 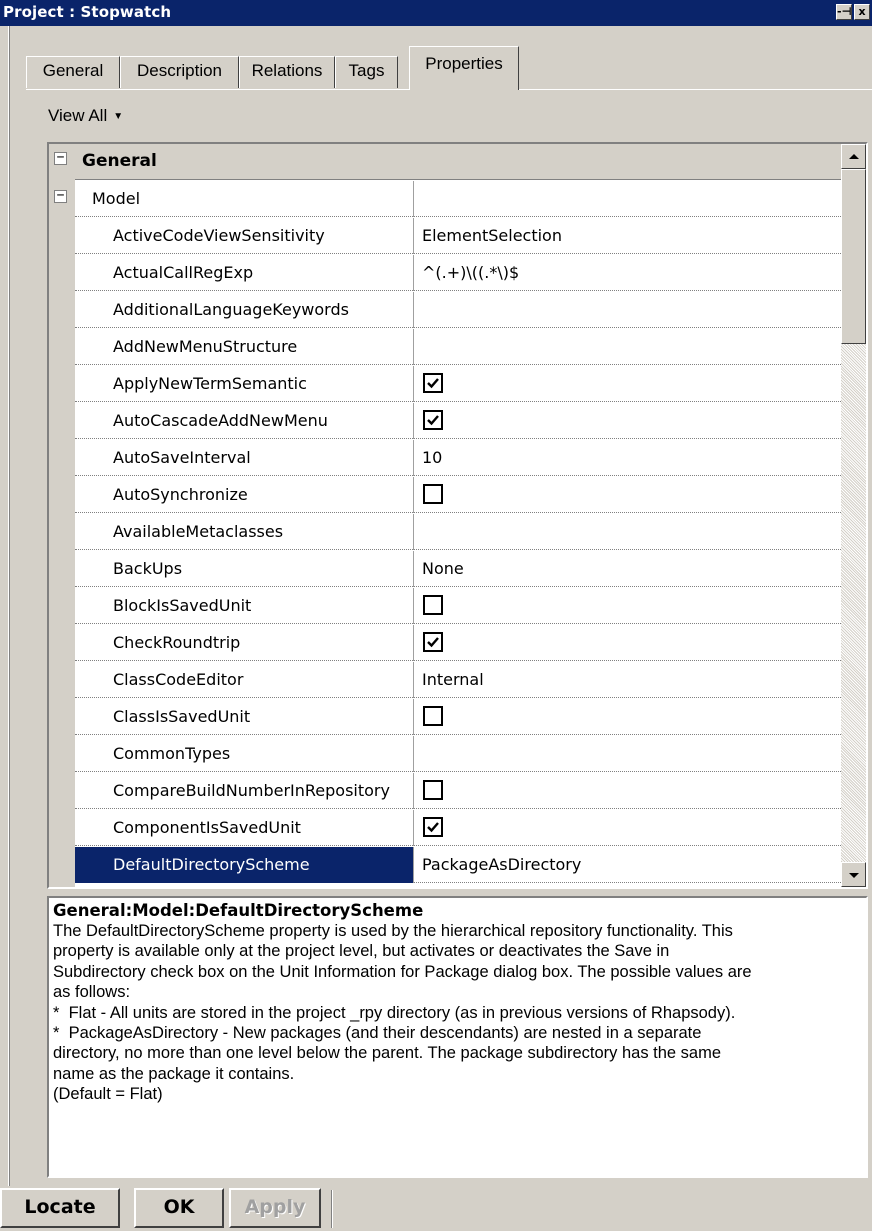 What do you see at coordinates (853, 515) in the screenshot?
I see `grid-vertical-scrollbar` at bounding box center [853, 515].